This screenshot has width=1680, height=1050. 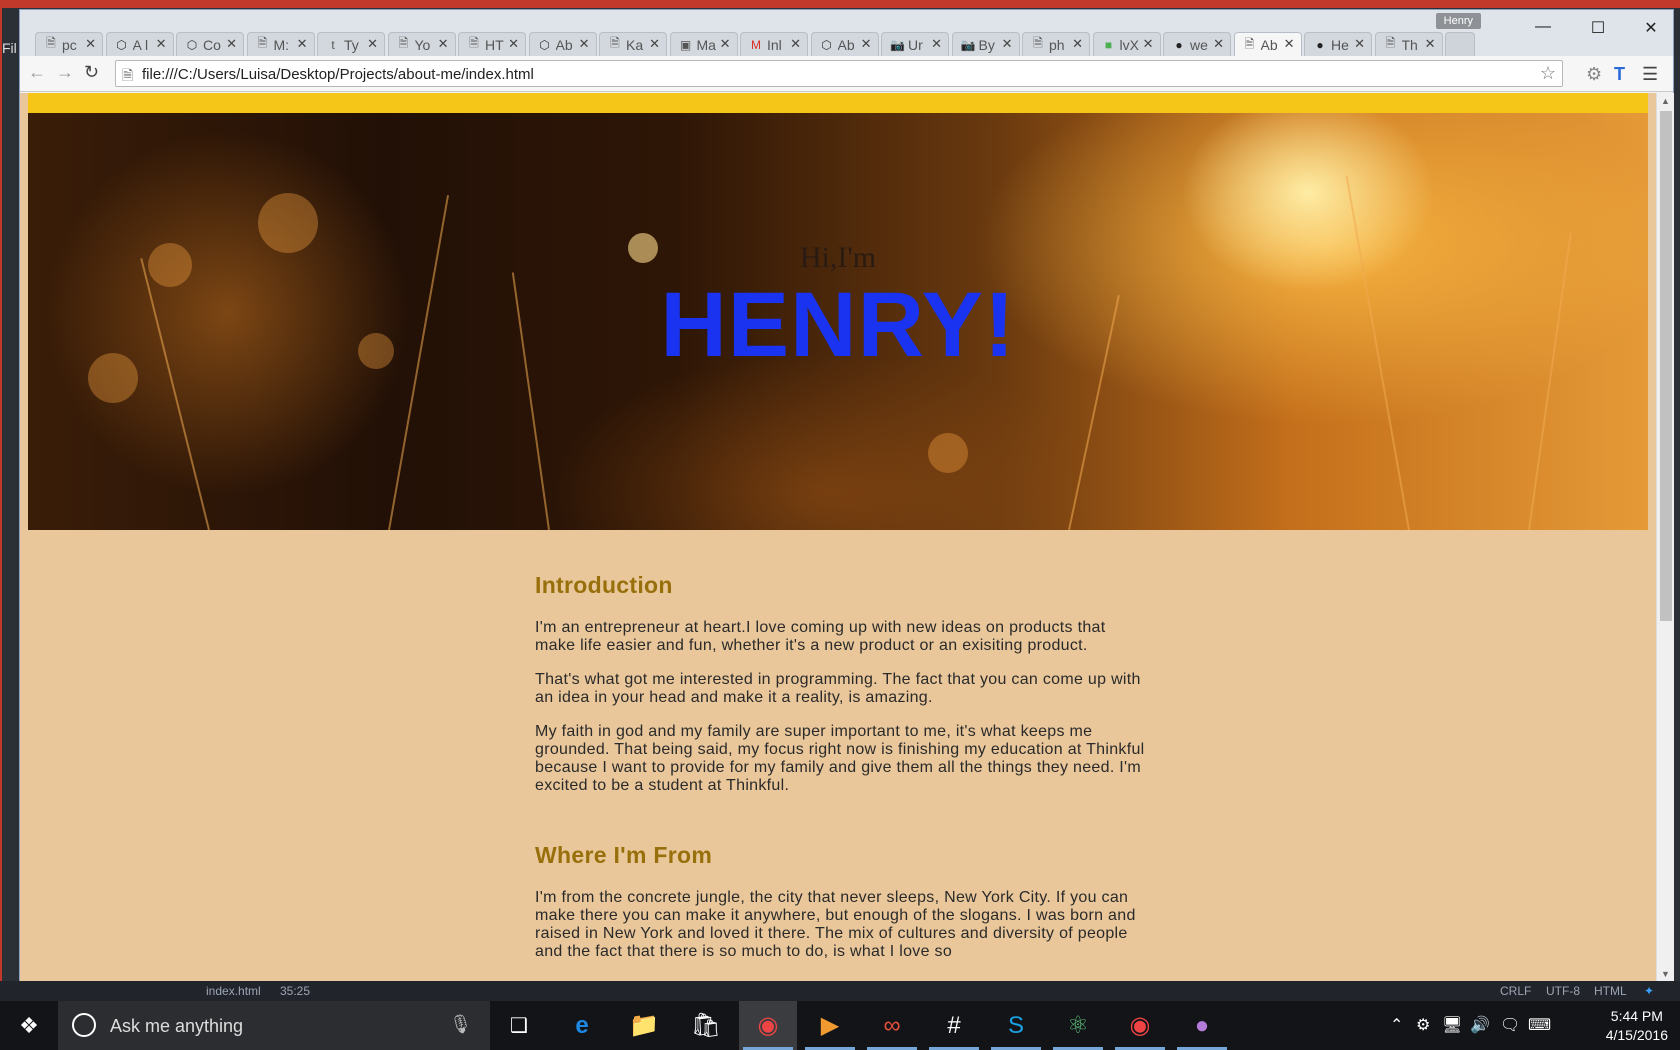 What do you see at coordinates (460, 1024) in the screenshot?
I see `microphone-icon: 🎙` at bounding box center [460, 1024].